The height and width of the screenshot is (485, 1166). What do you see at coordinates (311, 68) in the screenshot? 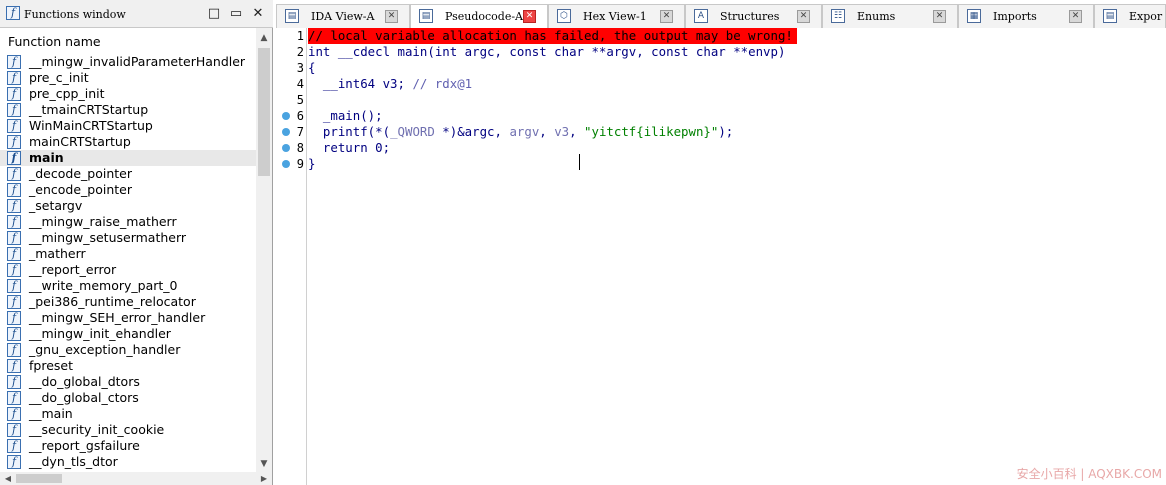
I see `code-line-3: {` at bounding box center [311, 68].